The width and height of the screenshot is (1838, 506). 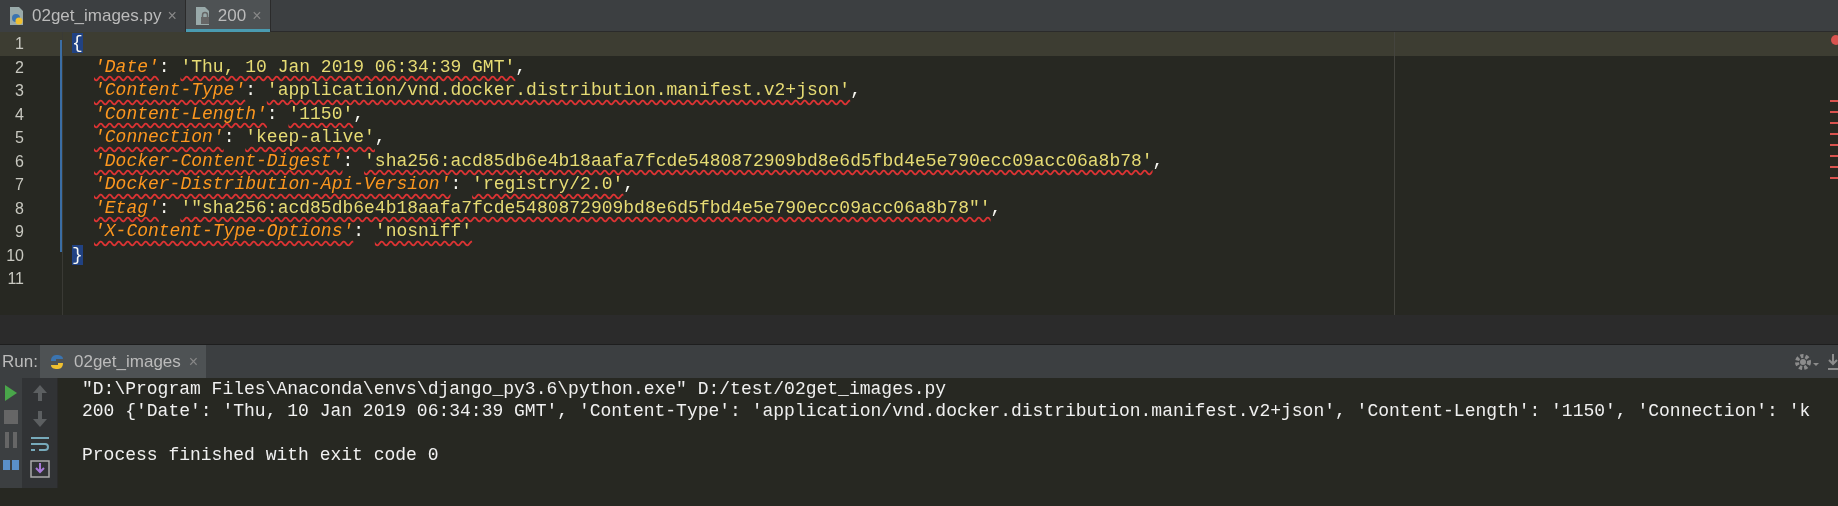 What do you see at coordinates (202, 16) in the screenshot?
I see `locked-file-icon` at bounding box center [202, 16].